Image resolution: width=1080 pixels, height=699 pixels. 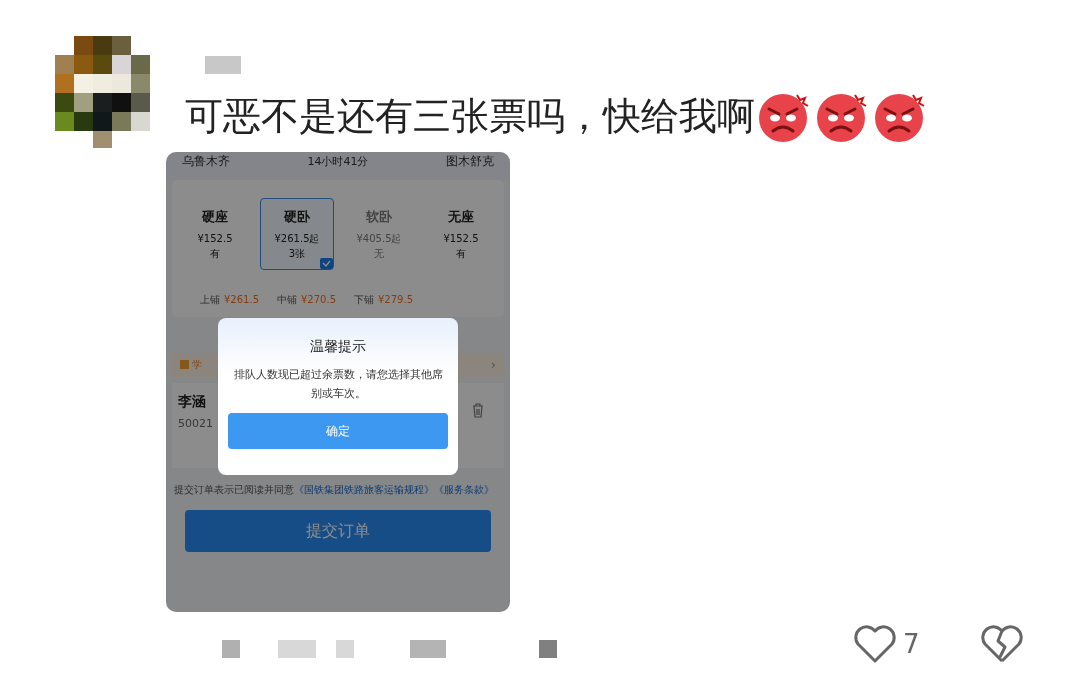 What do you see at coordinates (210, 299) in the screenshot?
I see `berth-label: 上铺` at bounding box center [210, 299].